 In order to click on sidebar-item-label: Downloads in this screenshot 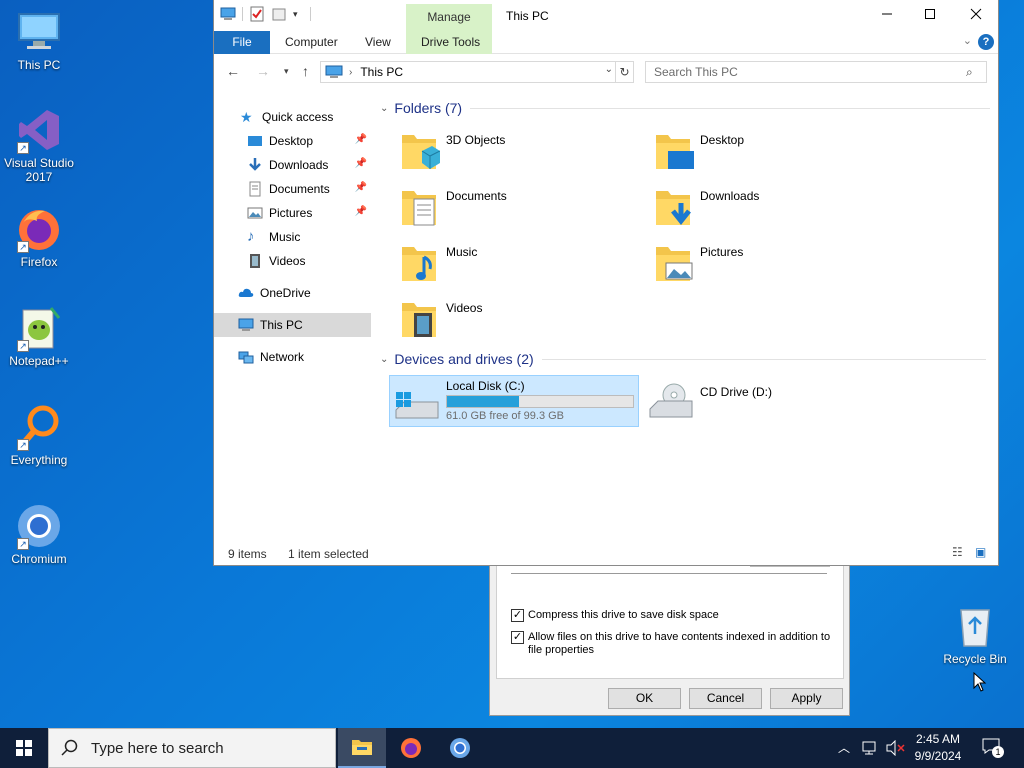, I will do `click(299, 165)`.